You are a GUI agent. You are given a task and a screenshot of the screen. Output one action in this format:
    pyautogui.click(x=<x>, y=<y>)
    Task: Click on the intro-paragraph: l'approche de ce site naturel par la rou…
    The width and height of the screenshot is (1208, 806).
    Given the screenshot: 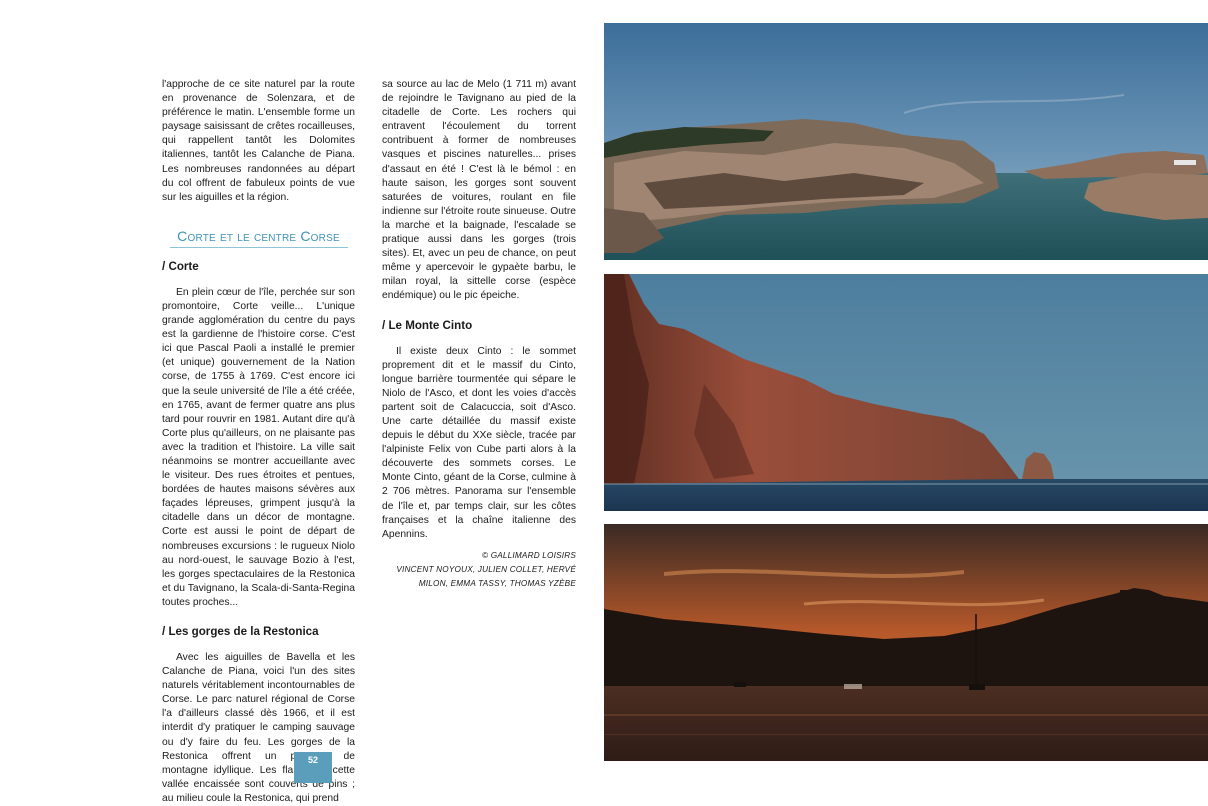 What is the action you would take?
    pyautogui.click(x=258, y=141)
    